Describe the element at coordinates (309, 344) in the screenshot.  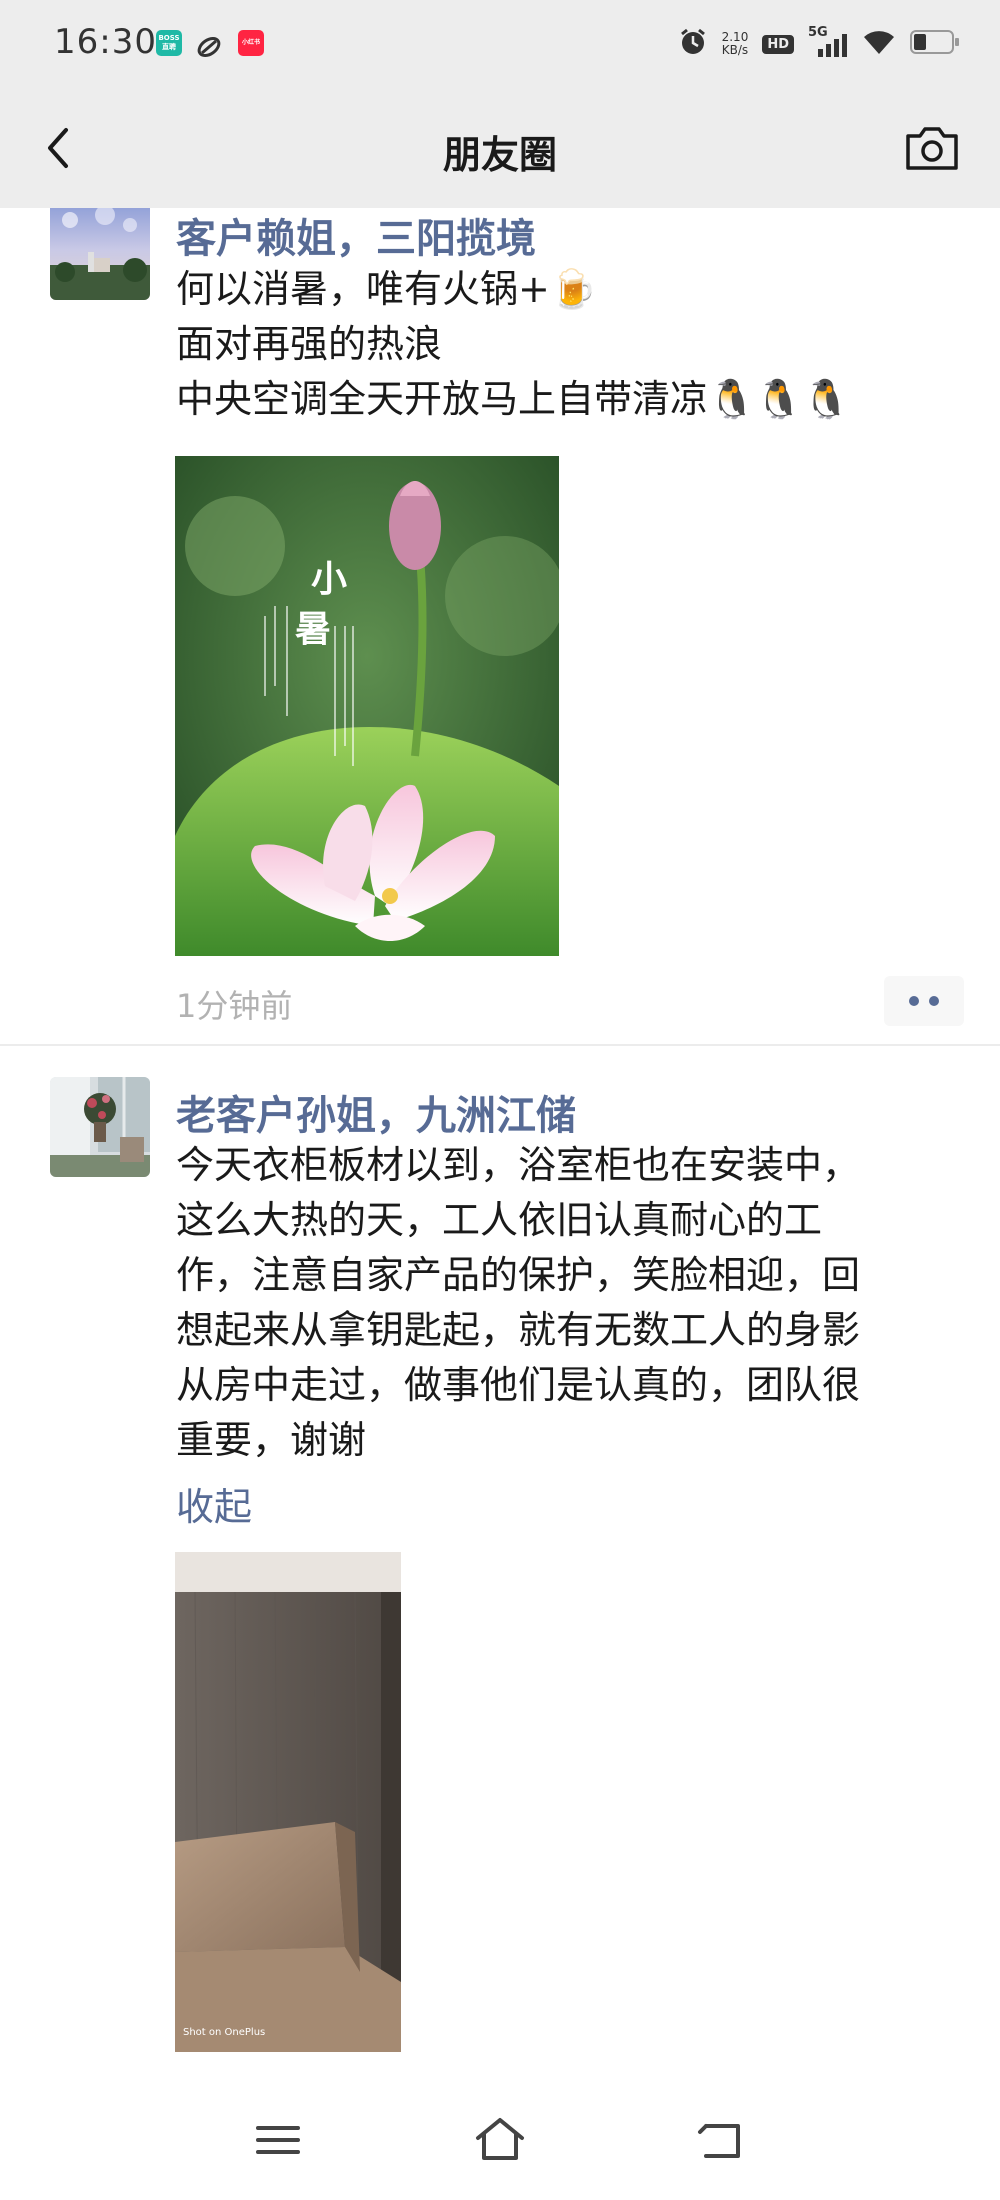
I see `post-text-line: 面对再强的热浪` at that location.